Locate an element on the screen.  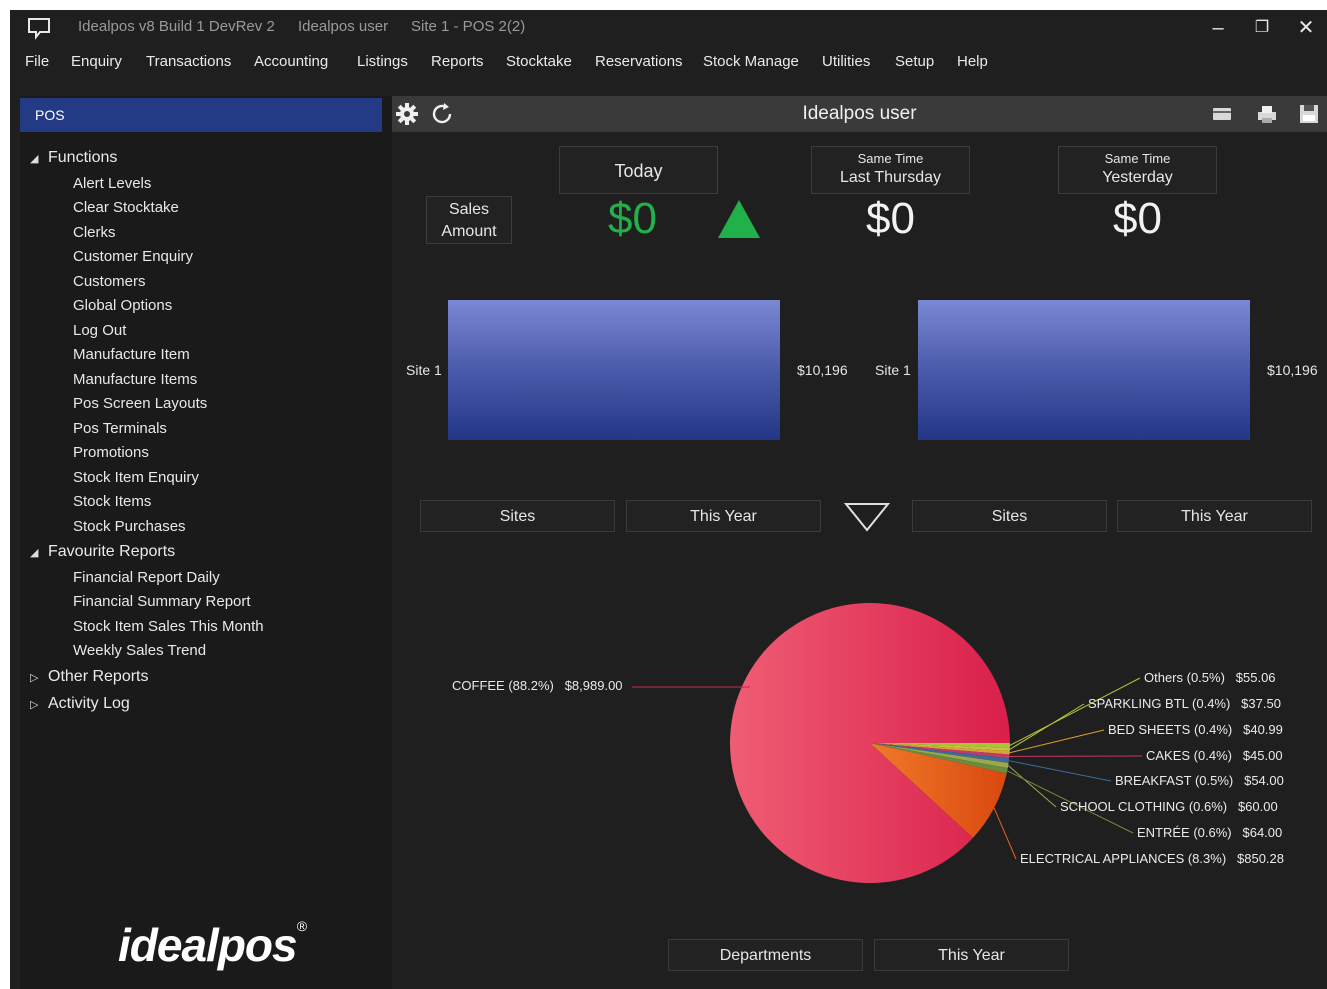
tree-item-pos-screen-layouts: Pos Screen Layouts is located at coordinates (140, 403).